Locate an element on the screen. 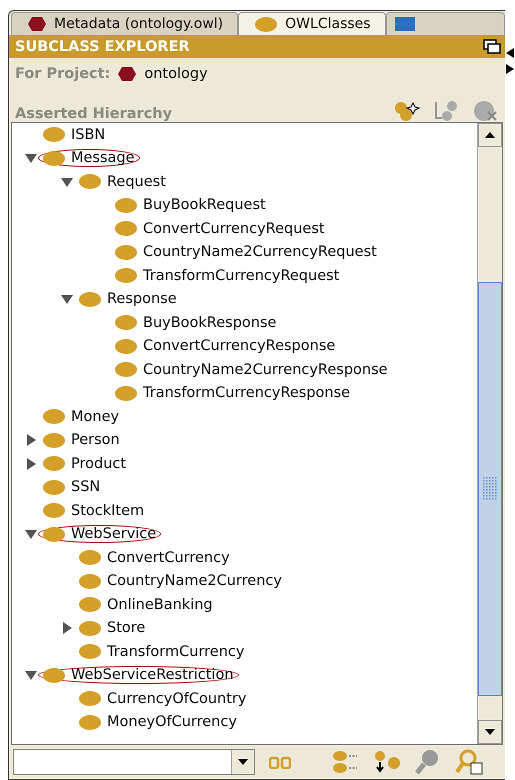  delete-class-icon is located at coordinates (486, 111).